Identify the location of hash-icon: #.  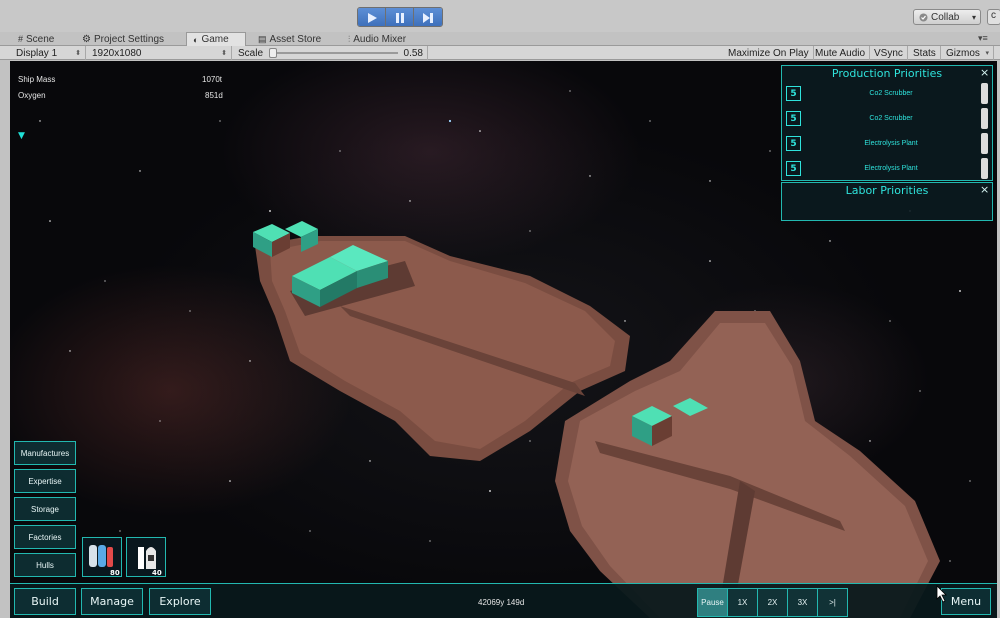
(21, 39).